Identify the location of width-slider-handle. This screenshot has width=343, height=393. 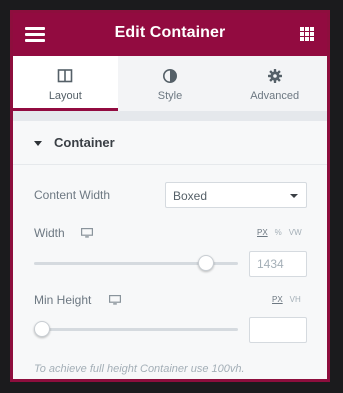
(205, 263).